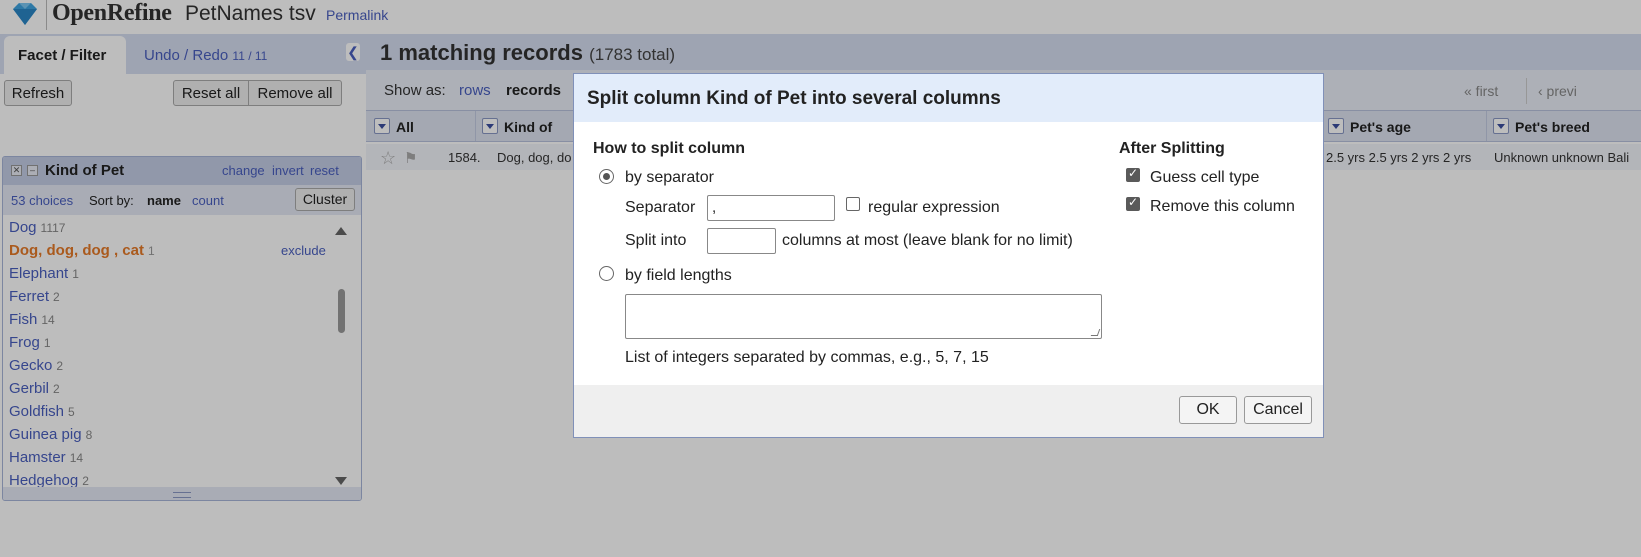 The width and height of the screenshot is (1641, 557). What do you see at coordinates (606, 273) in the screenshot?
I see `by-field-lengths-radio` at bounding box center [606, 273].